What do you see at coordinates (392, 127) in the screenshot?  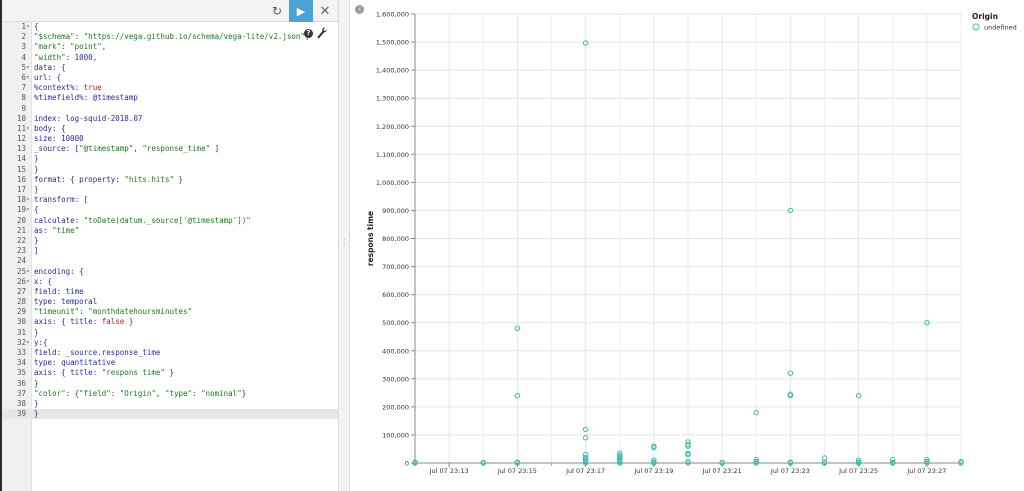 I see `y-tick-label: 1,200,000` at bounding box center [392, 127].